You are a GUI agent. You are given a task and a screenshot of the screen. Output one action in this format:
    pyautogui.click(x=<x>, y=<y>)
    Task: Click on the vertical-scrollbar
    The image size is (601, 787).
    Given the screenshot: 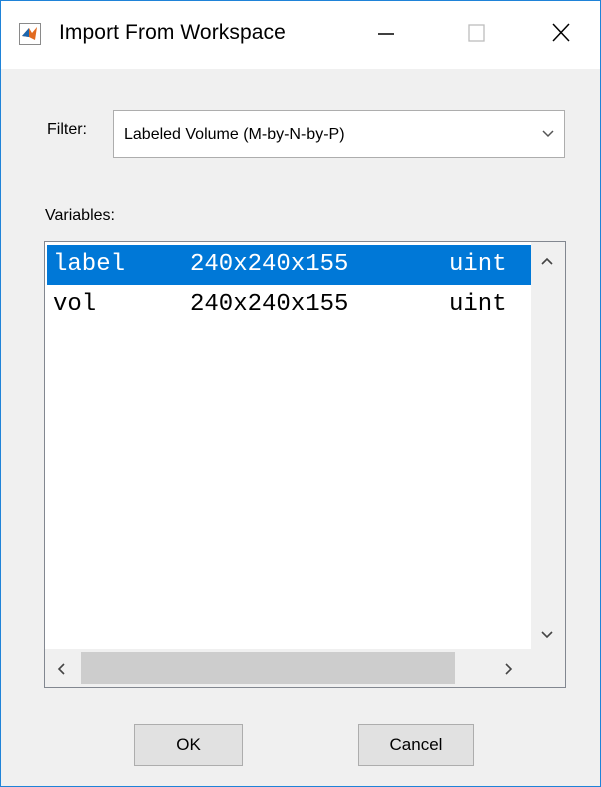 What is the action you would take?
    pyautogui.click(x=548, y=446)
    